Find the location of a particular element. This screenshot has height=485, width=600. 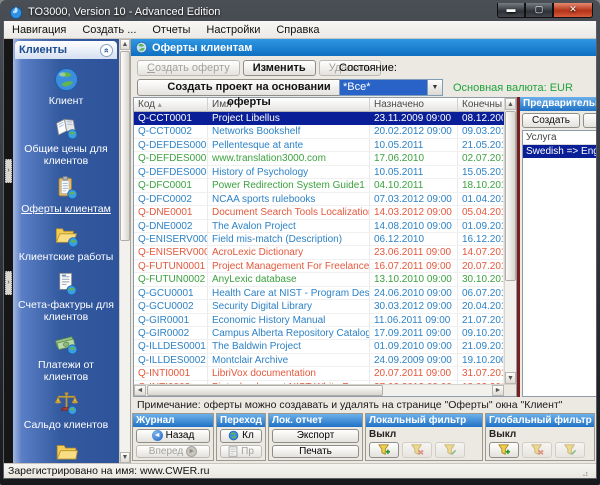

scroll-right-icon: ► is located at coordinates (498, 390).